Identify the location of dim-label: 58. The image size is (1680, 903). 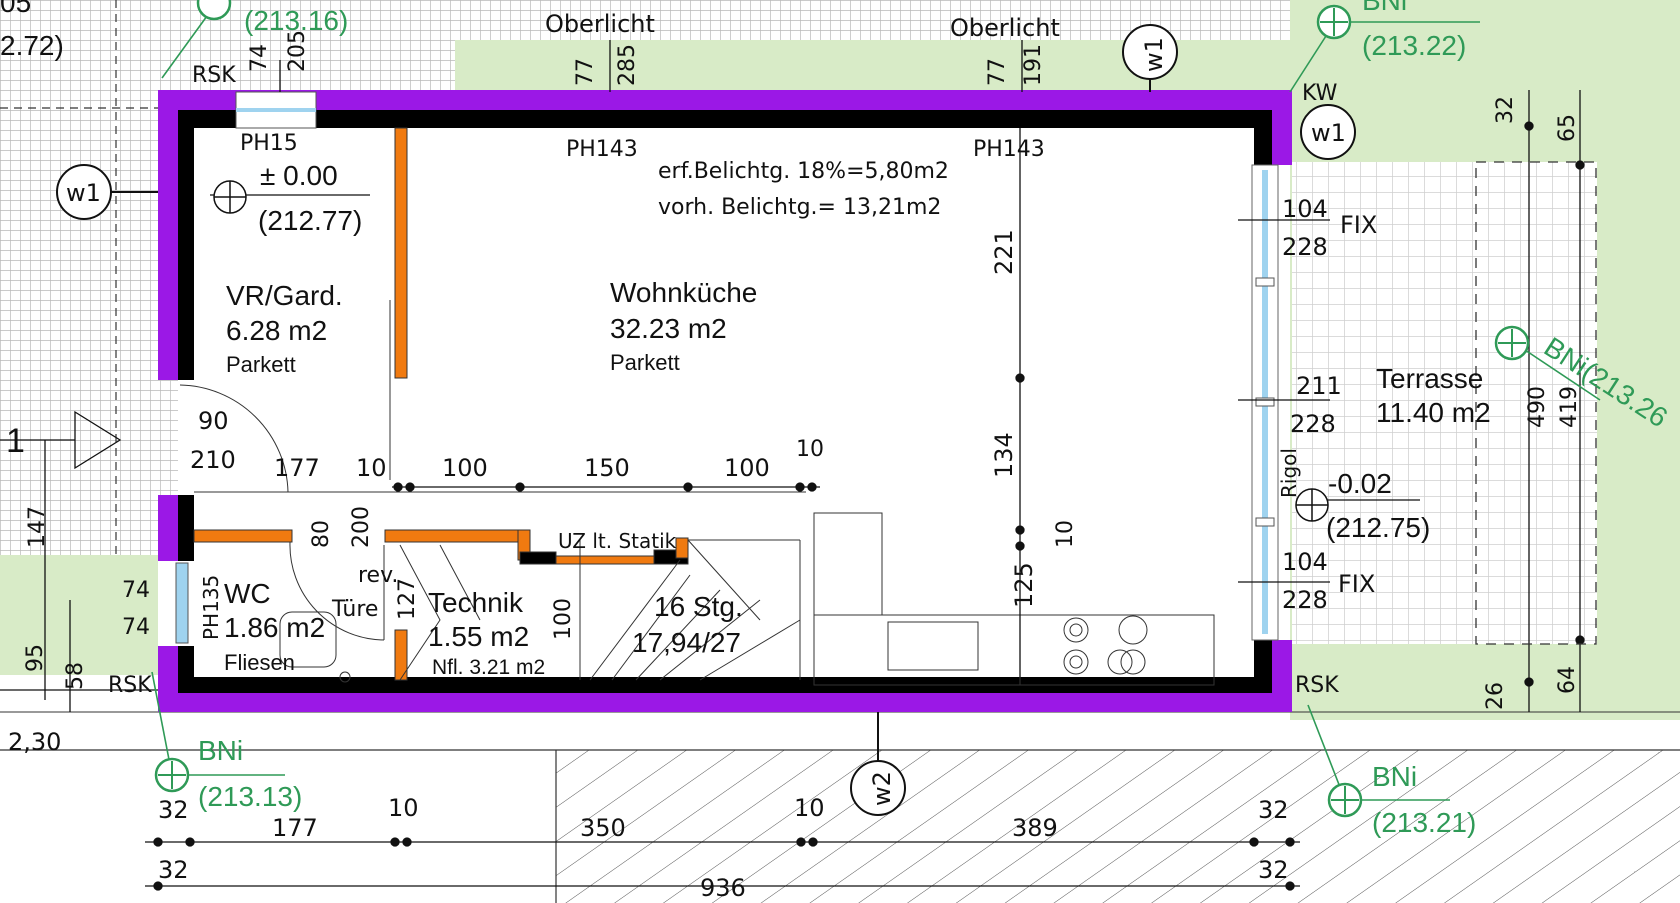
(75, 676).